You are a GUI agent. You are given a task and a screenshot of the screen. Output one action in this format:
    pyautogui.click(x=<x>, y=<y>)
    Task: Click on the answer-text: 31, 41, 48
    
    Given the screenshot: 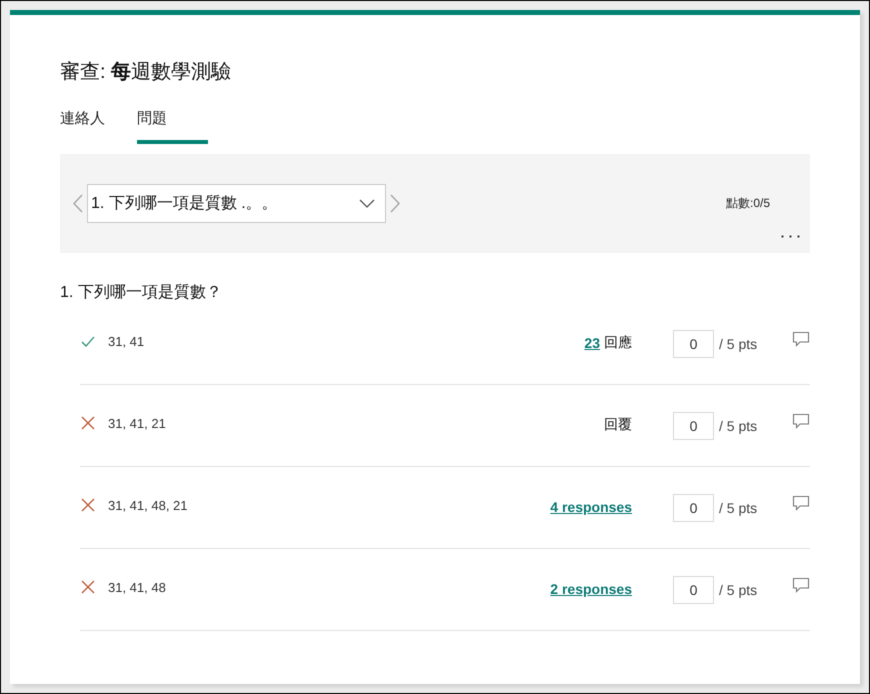 What is the action you would take?
    pyautogui.click(x=137, y=587)
    